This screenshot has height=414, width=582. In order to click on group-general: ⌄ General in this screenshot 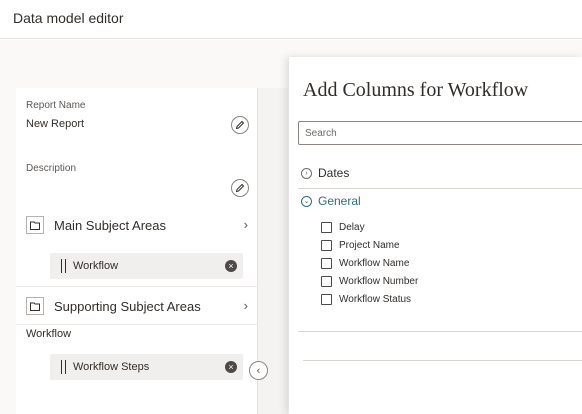, I will do `click(331, 201)`.